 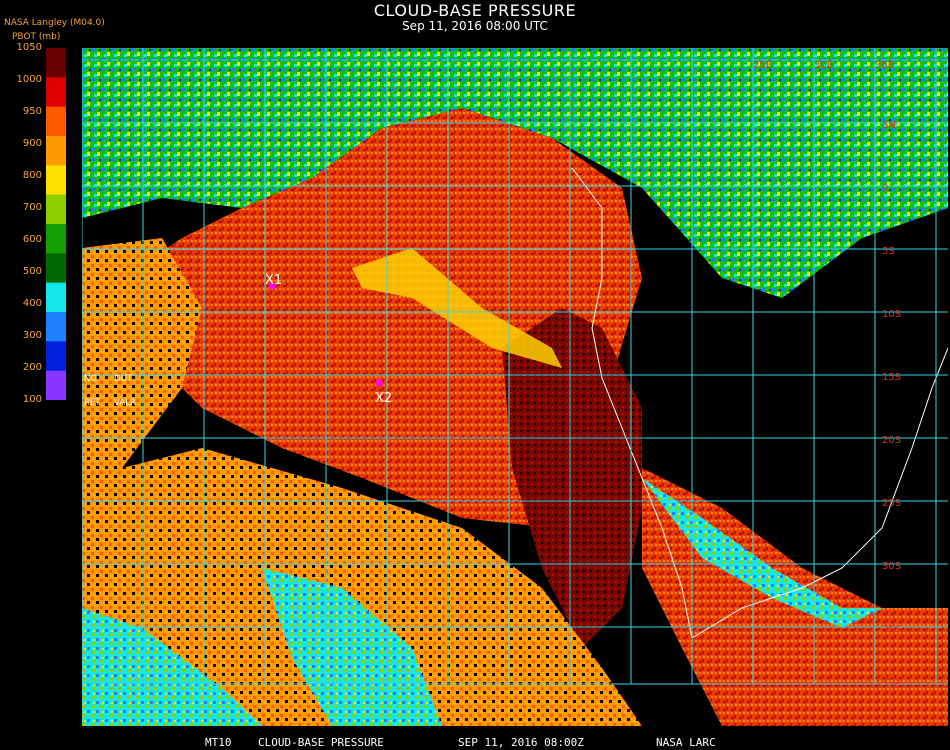 What do you see at coordinates (91, 379) in the screenshot?
I see `legend-no: NO` at bounding box center [91, 379].